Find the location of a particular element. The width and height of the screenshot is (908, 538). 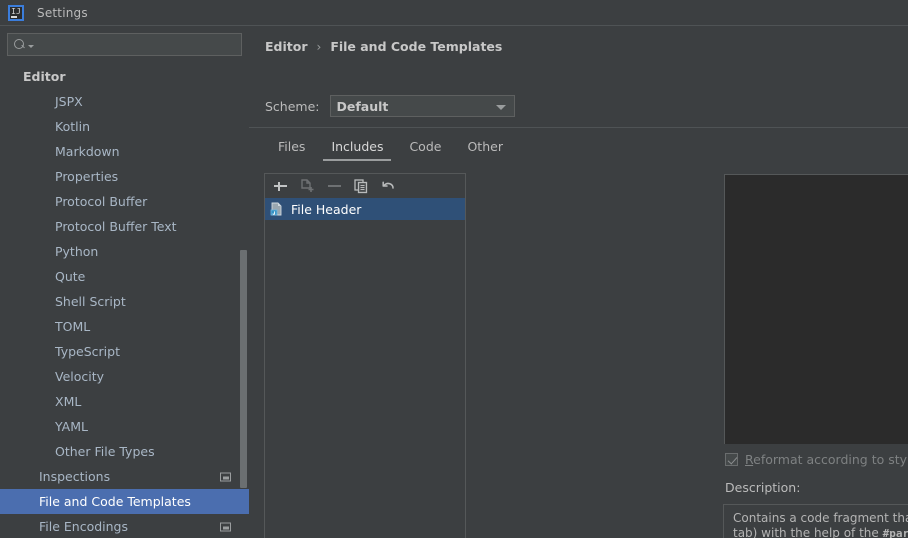

chevron-right-icon: › is located at coordinates (319, 46).